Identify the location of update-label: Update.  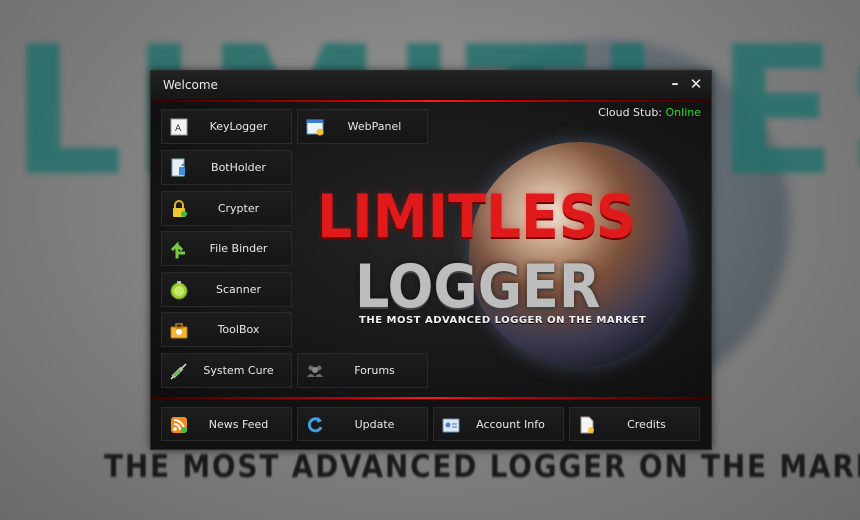
(374, 424).